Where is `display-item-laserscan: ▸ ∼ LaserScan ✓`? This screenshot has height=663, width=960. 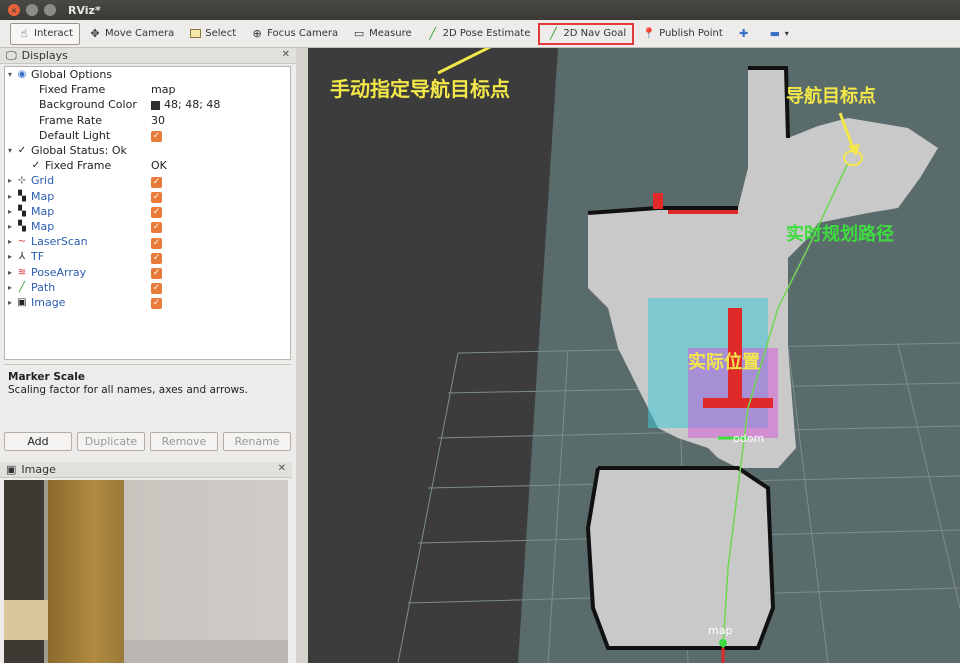 display-item-laserscan: ▸ ∼ LaserScan ✓ is located at coordinates (147, 241).